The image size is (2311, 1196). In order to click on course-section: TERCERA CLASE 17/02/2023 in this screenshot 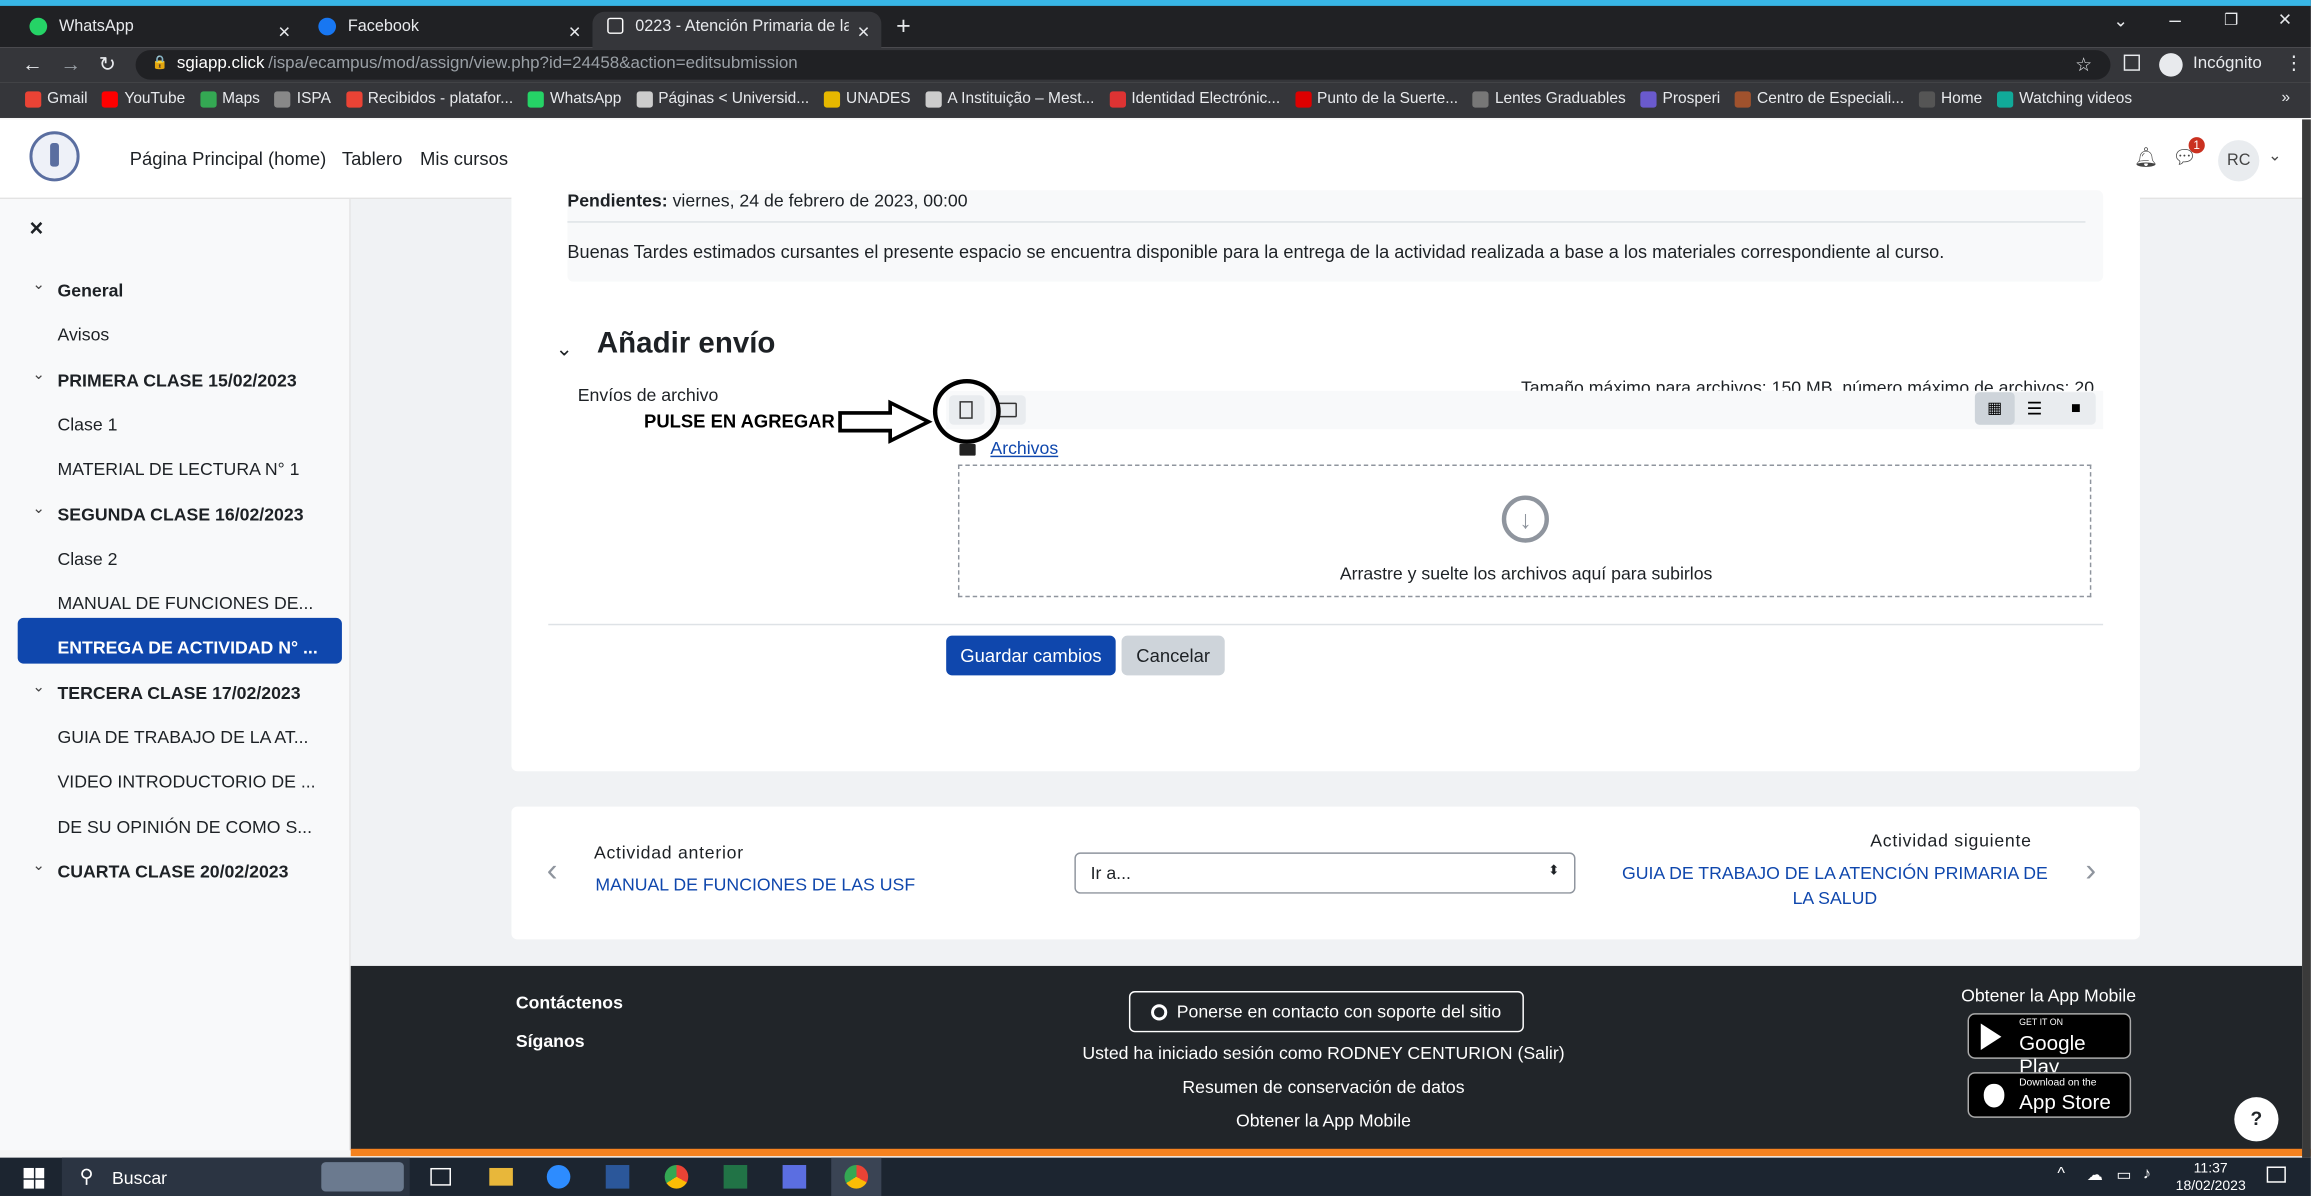, I will do `click(178, 692)`.